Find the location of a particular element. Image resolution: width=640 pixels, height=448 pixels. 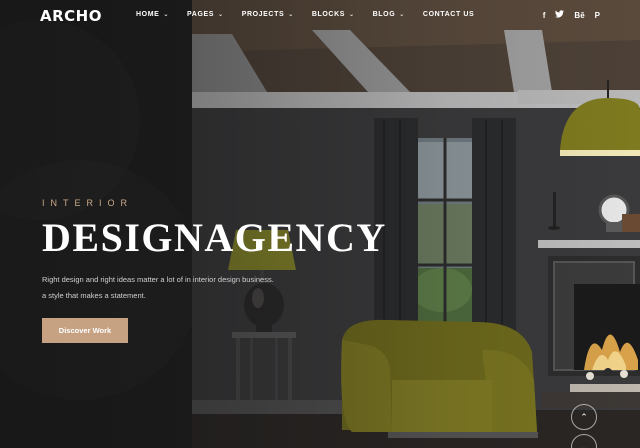

nav-item-home: HOME ⌄ is located at coordinates (152, 14).